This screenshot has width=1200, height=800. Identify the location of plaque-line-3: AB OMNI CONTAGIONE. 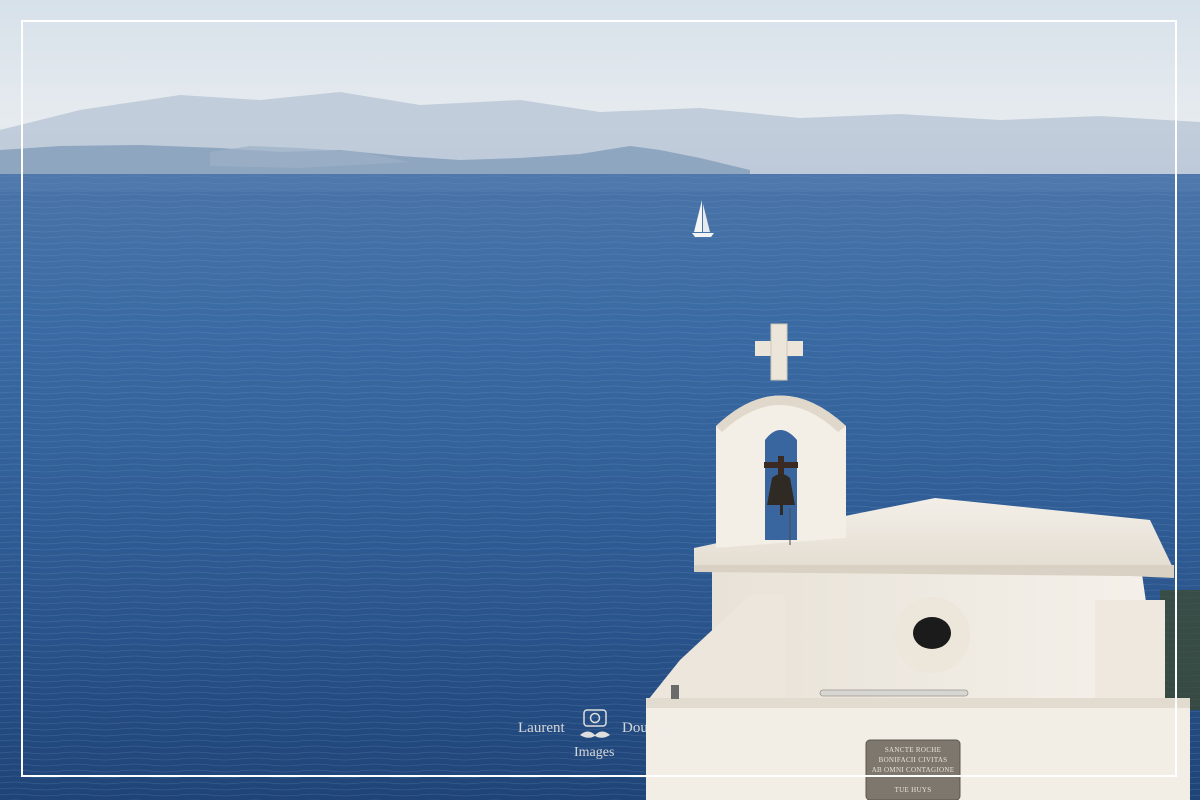
(913, 770).